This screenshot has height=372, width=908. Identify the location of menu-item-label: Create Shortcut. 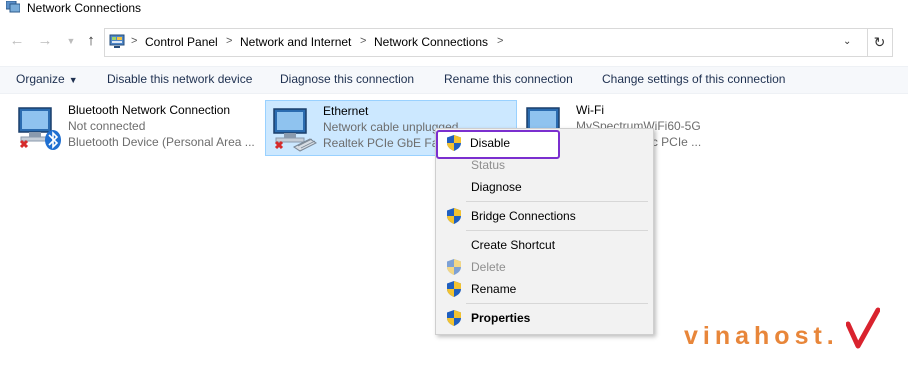
(513, 245).